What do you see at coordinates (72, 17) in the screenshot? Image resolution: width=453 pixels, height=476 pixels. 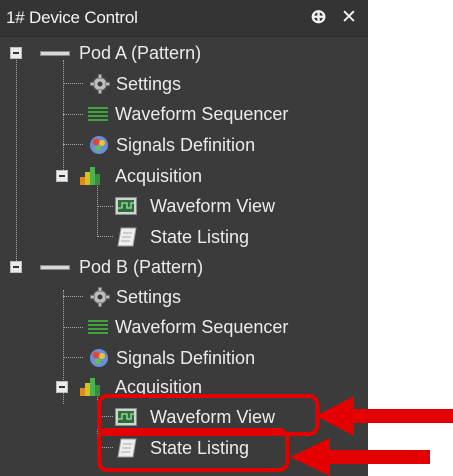 I see `panel-title: 1# Device Control` at bounding box center [72, 17].